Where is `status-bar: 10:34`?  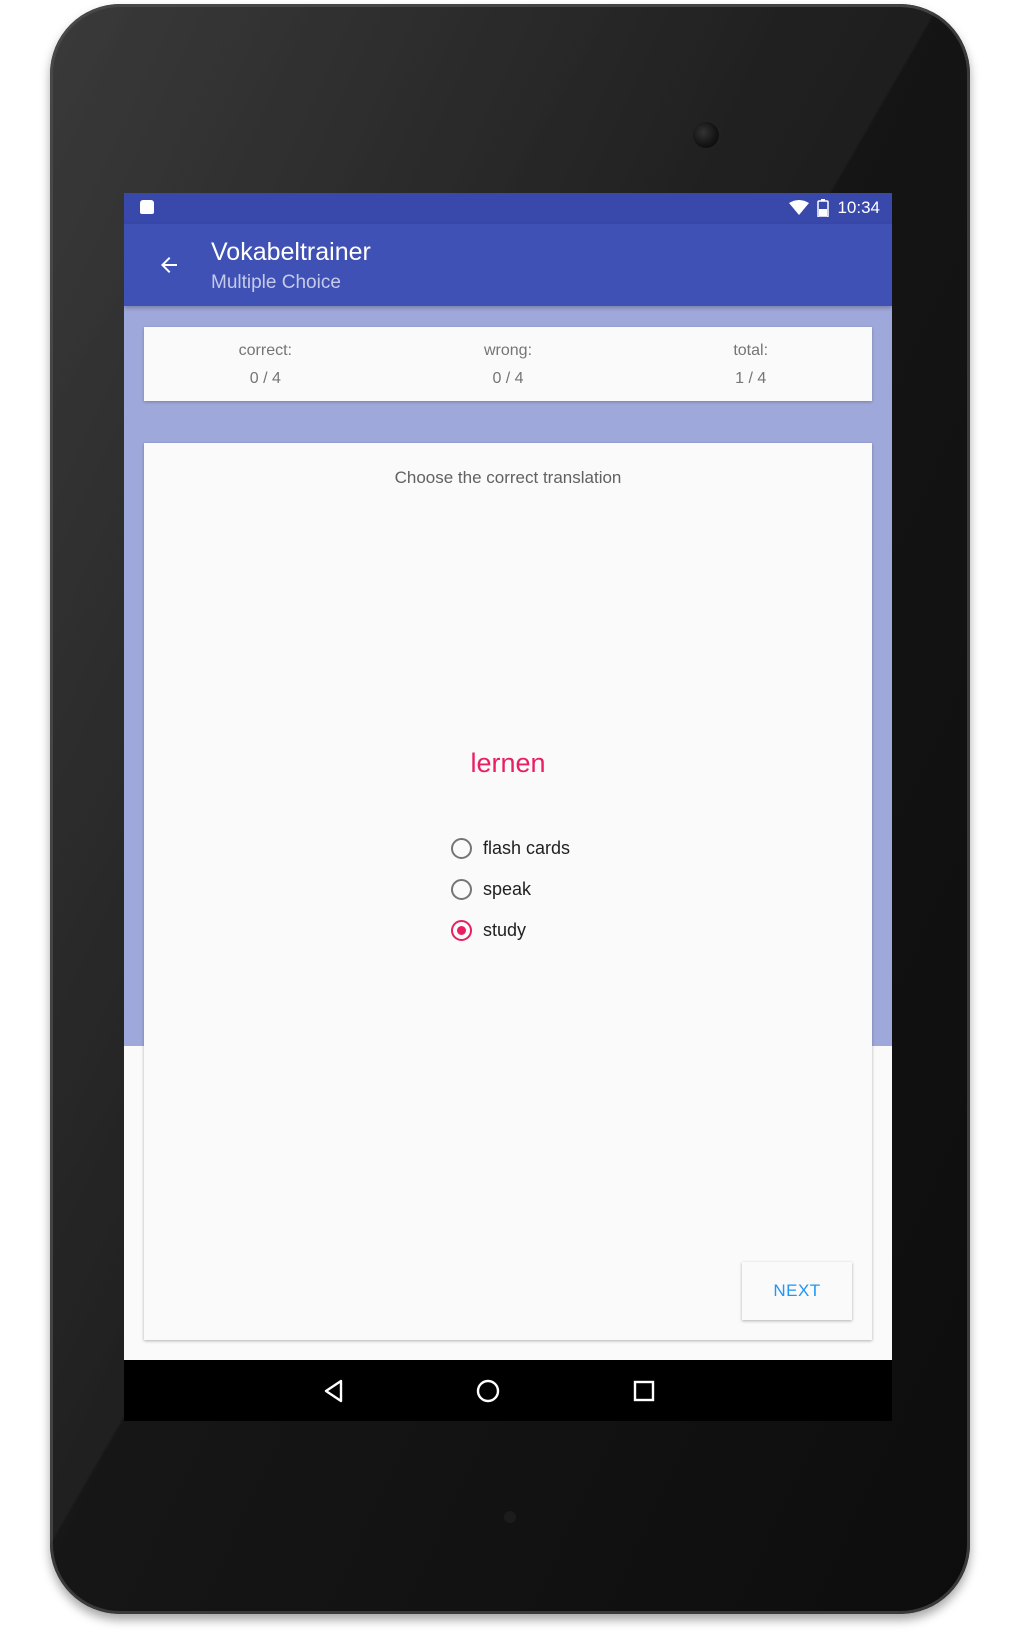 status-bar: 10:34 is located at coordinates (508, 208).